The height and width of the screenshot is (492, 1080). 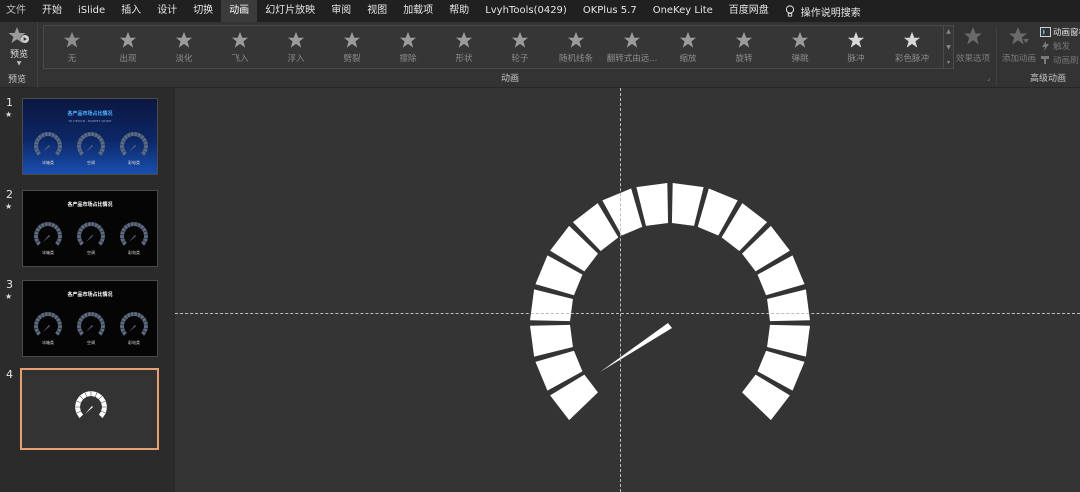 I want to click on home-tab: 开始, so click(x=52, y=11).